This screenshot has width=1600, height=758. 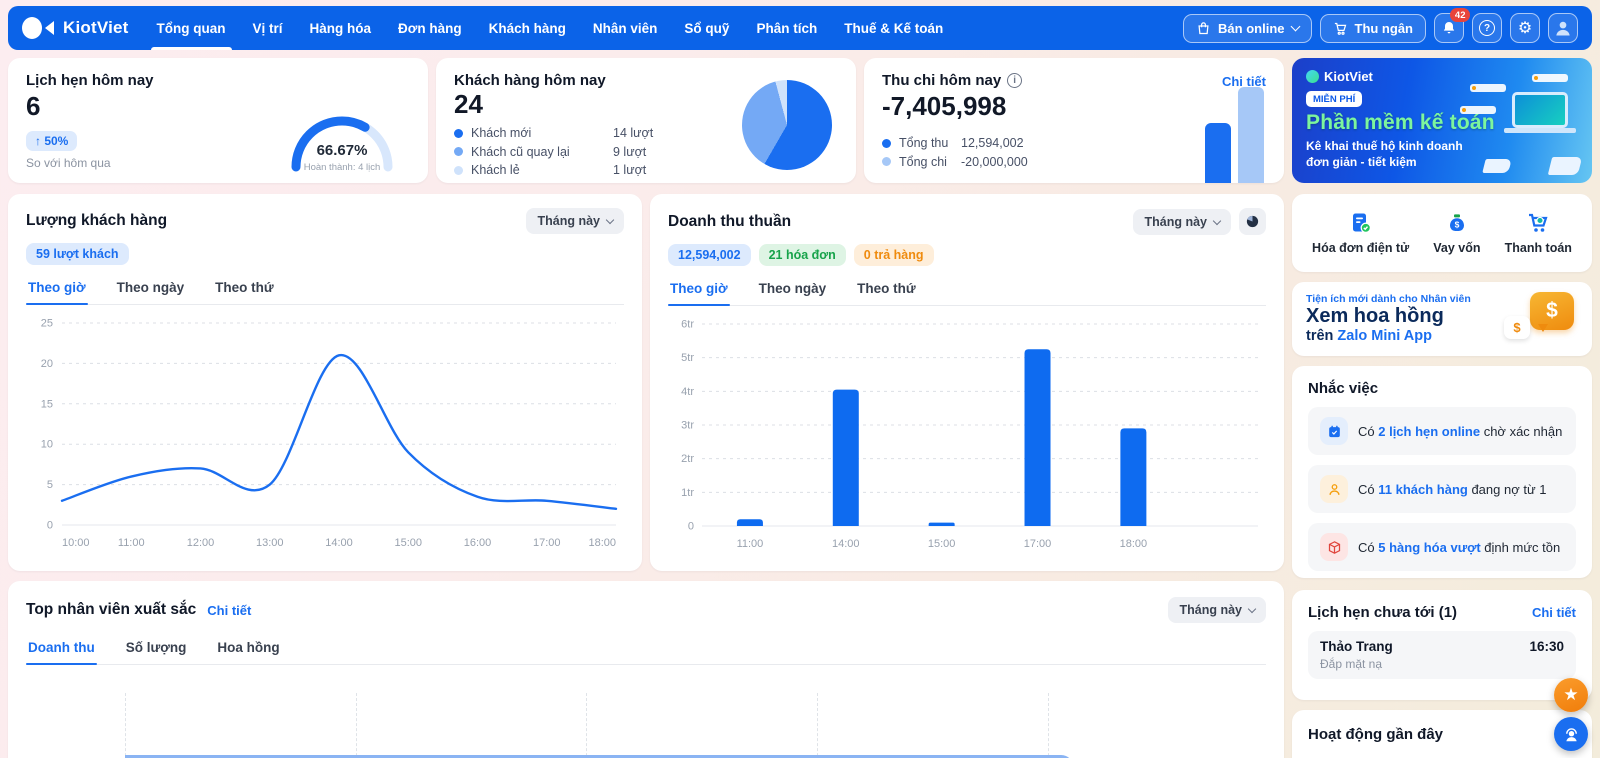 What do you see at coordinates (1507, 489) in the screenshot?
I see `reminder-text: đang nợ từ 1` at bounding box center [1507, 489].